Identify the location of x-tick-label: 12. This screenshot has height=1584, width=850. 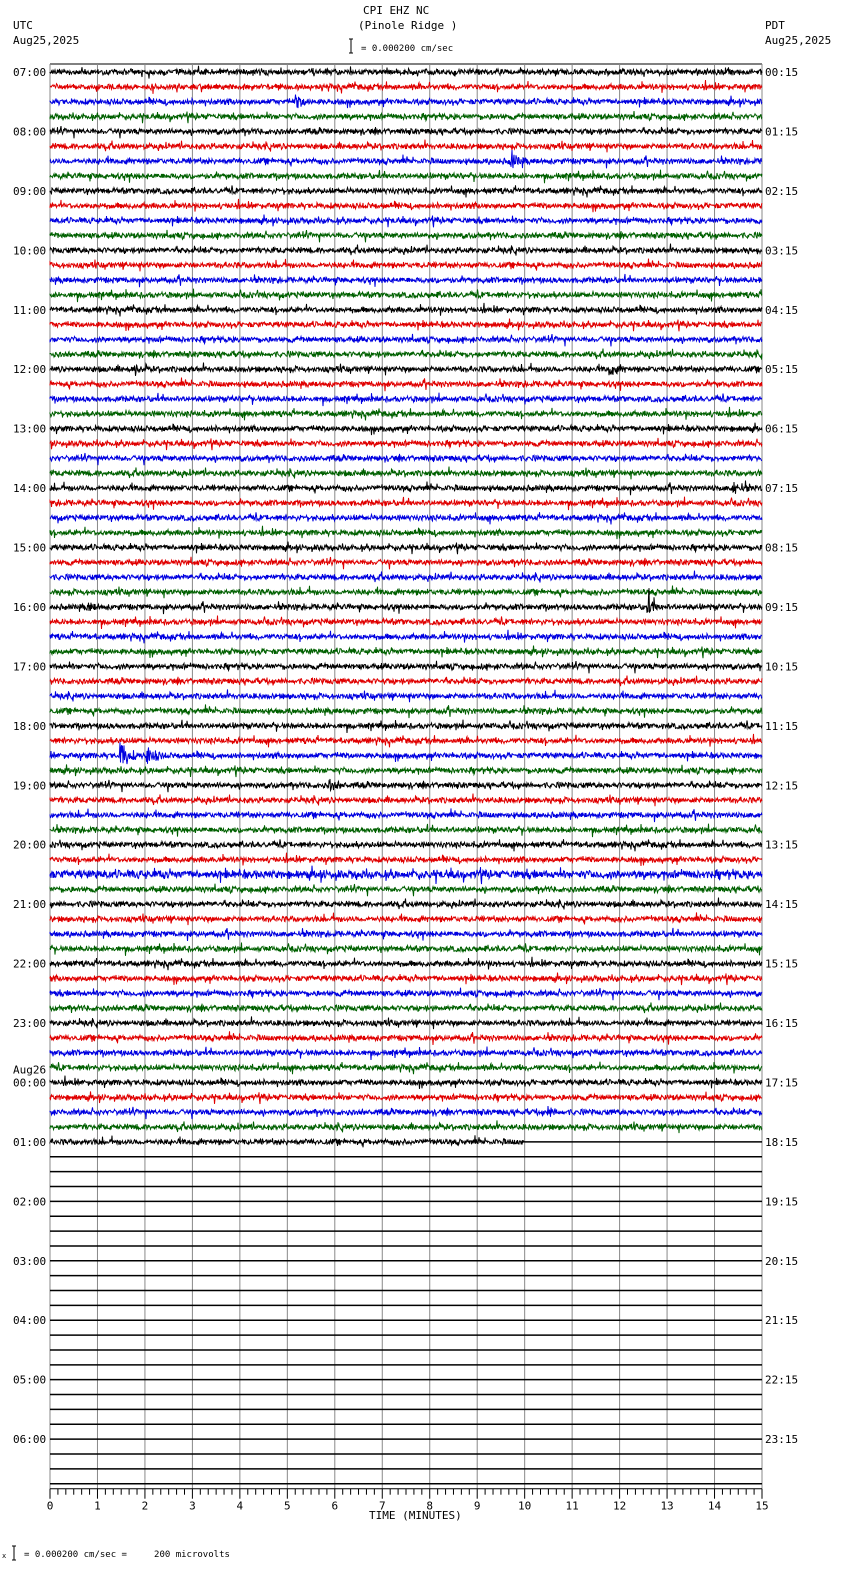
(619, 1506).